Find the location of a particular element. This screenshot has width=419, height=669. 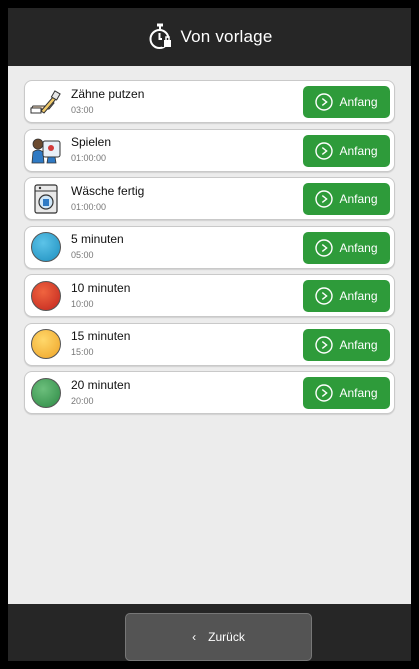

list-item: Wäsche fertig 01:00:00 Anfang is located at coordinates (209, 198).